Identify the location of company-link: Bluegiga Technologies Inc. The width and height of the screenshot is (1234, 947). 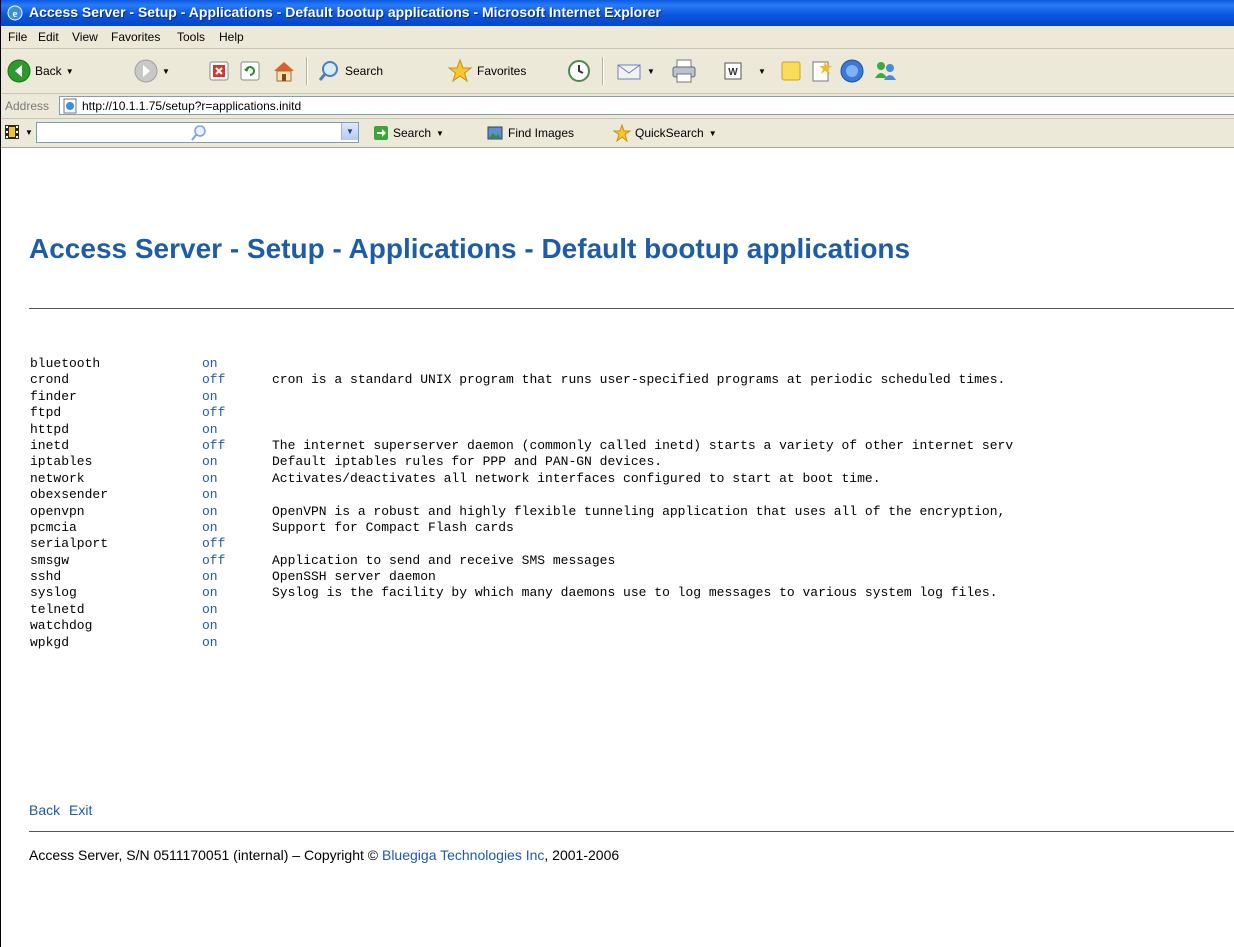
(463, 855).